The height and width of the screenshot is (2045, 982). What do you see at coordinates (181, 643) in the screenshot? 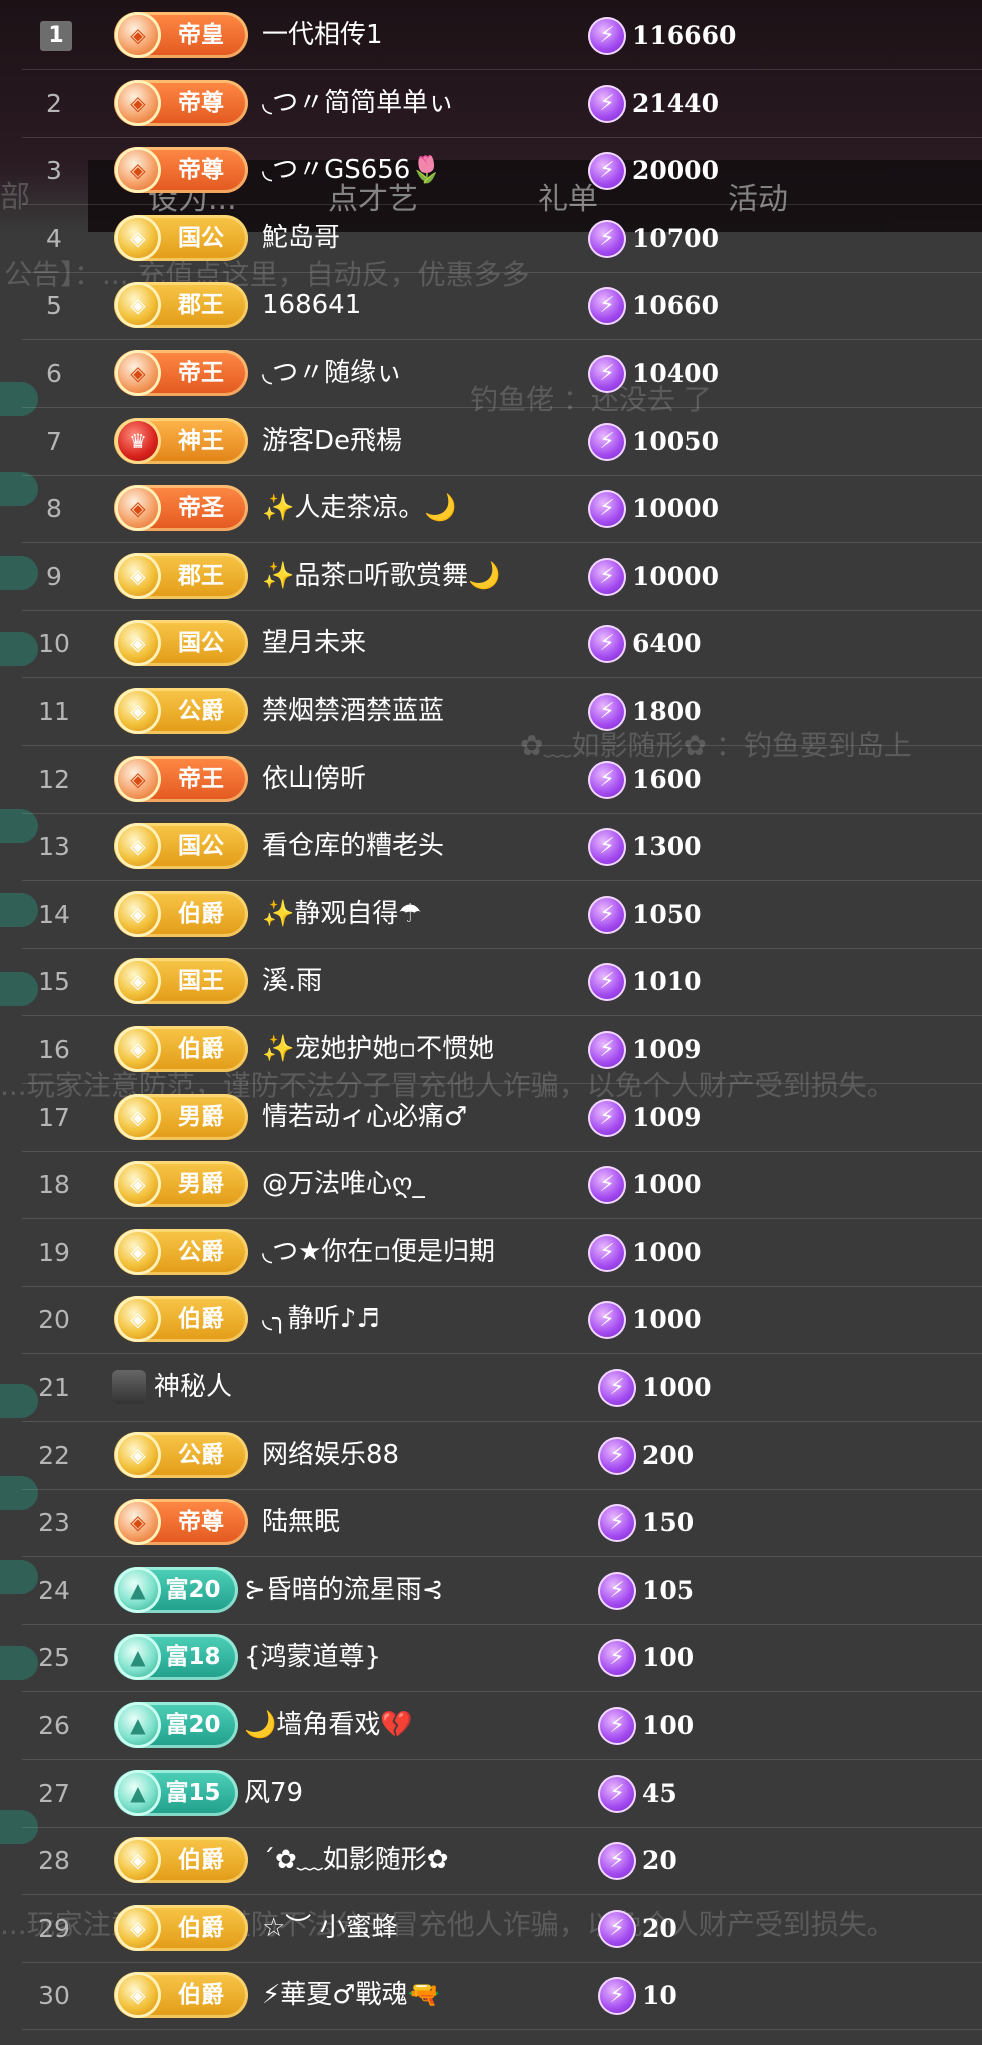
I see `rank-title-badge: ◈ 国公` at bounding box center [181, 643].